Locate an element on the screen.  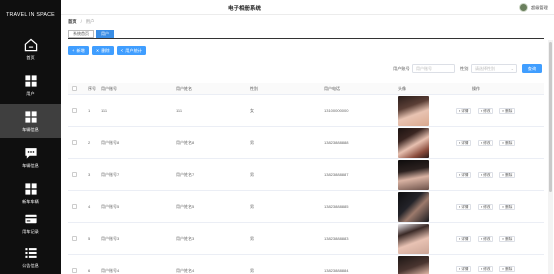
row-index: 4 is located at coordinates (89, 206).